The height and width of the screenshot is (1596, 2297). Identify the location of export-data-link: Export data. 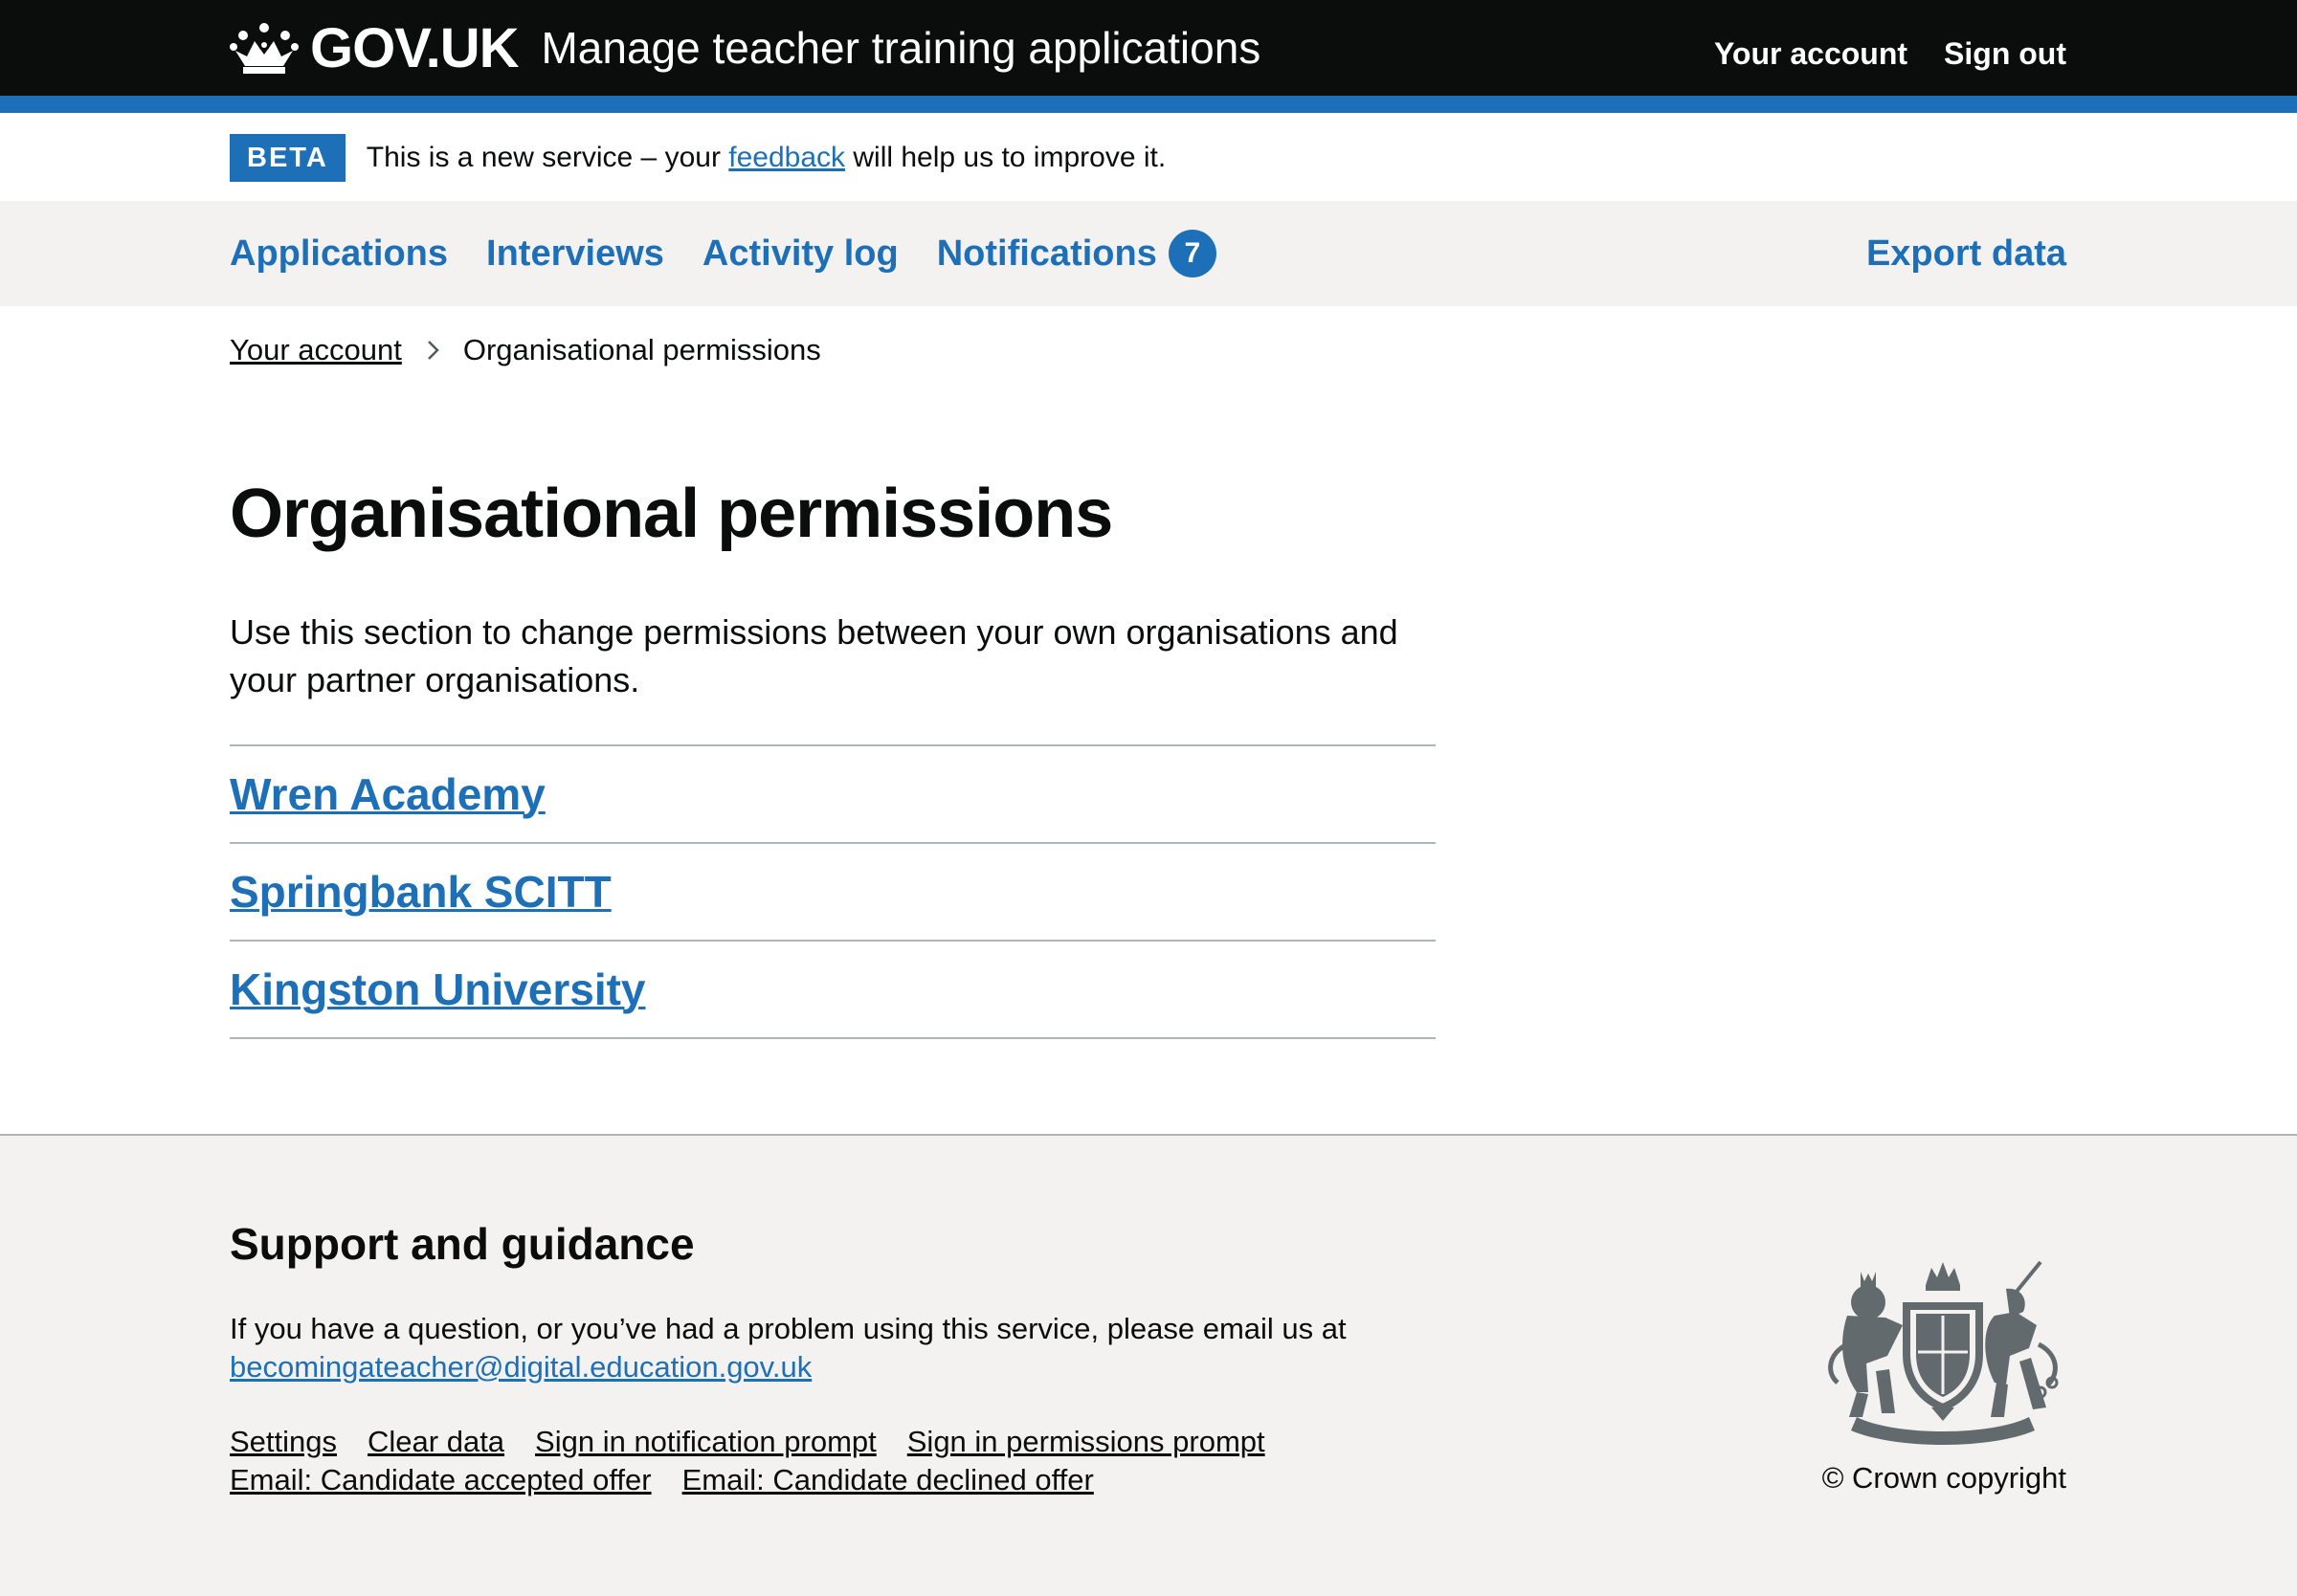
(1966, 254).